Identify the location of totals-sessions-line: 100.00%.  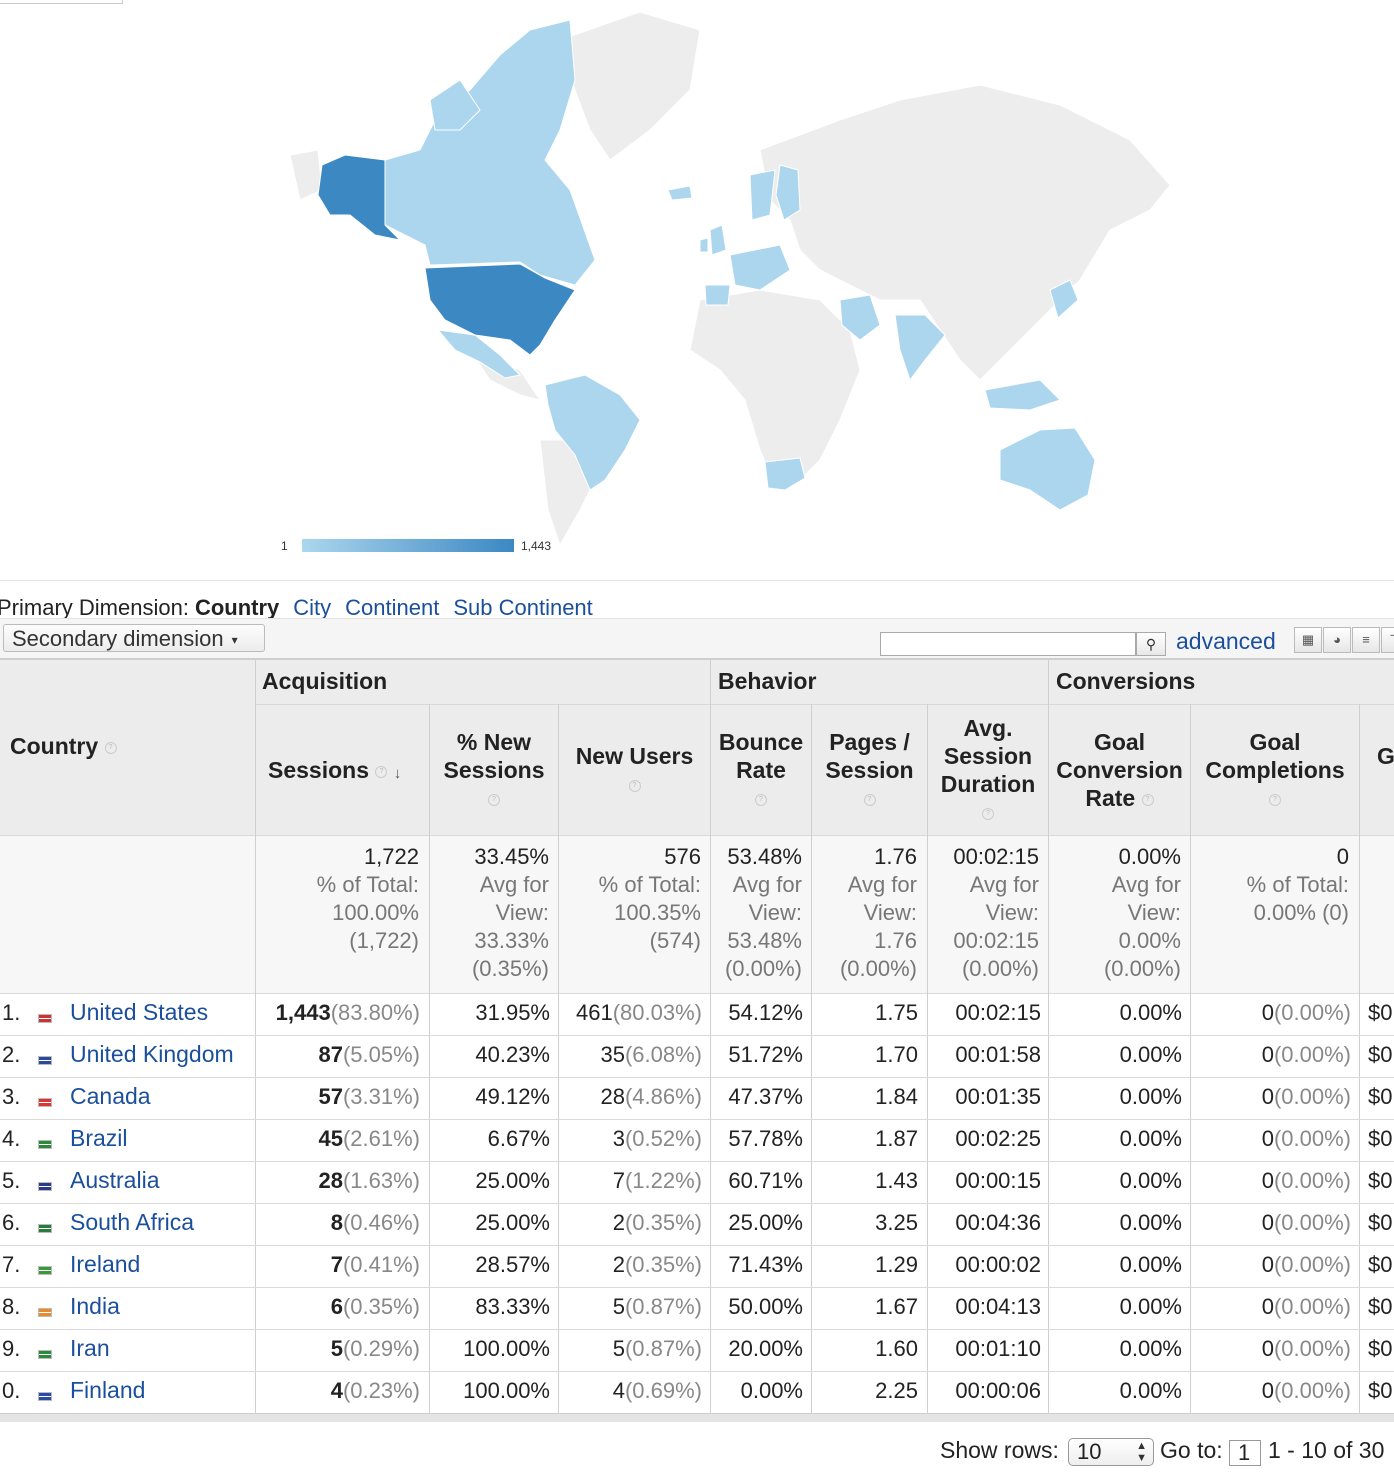
(375, 912).